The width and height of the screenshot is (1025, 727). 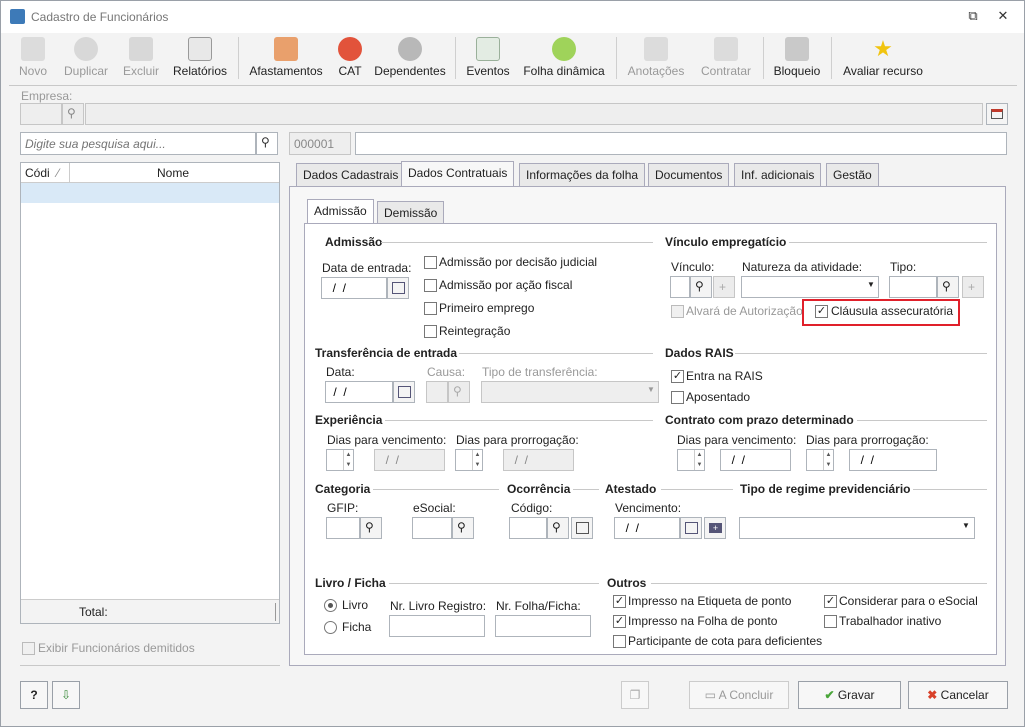 What do you see at coordinates (432, 528) in the screenshot?
I see `esocial-input` at bounding box center [432, 528].